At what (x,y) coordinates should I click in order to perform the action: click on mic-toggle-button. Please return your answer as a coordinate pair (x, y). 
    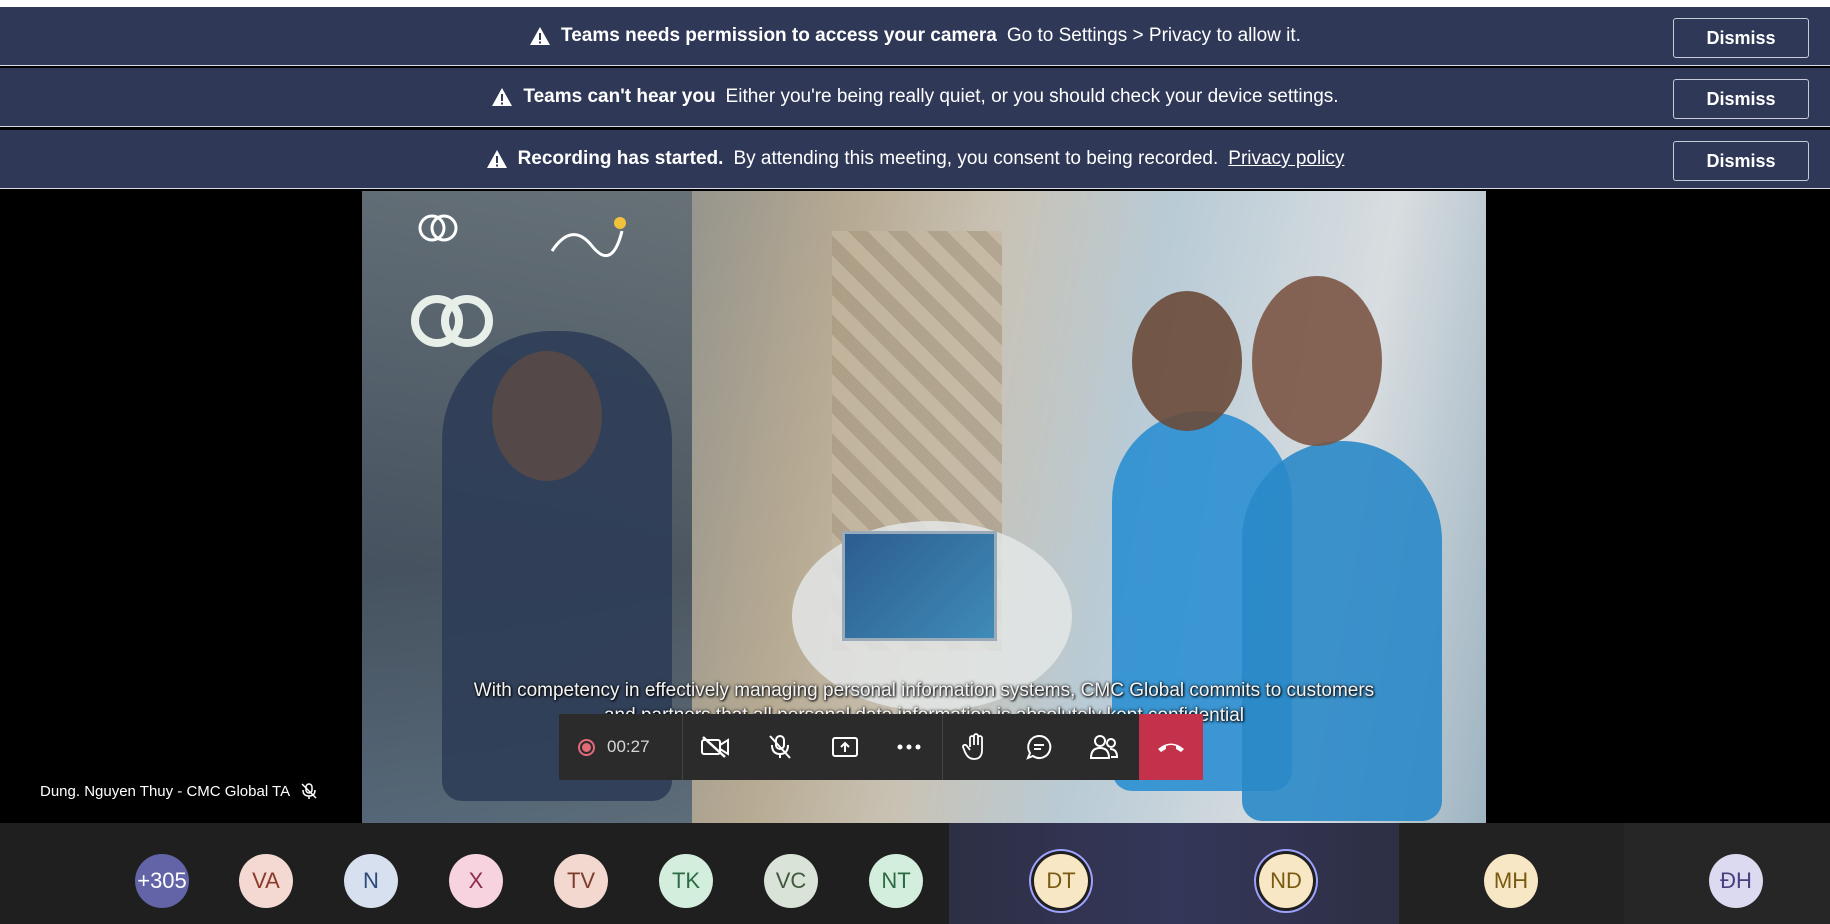
    Looking at the image, I should click on (779, 747).